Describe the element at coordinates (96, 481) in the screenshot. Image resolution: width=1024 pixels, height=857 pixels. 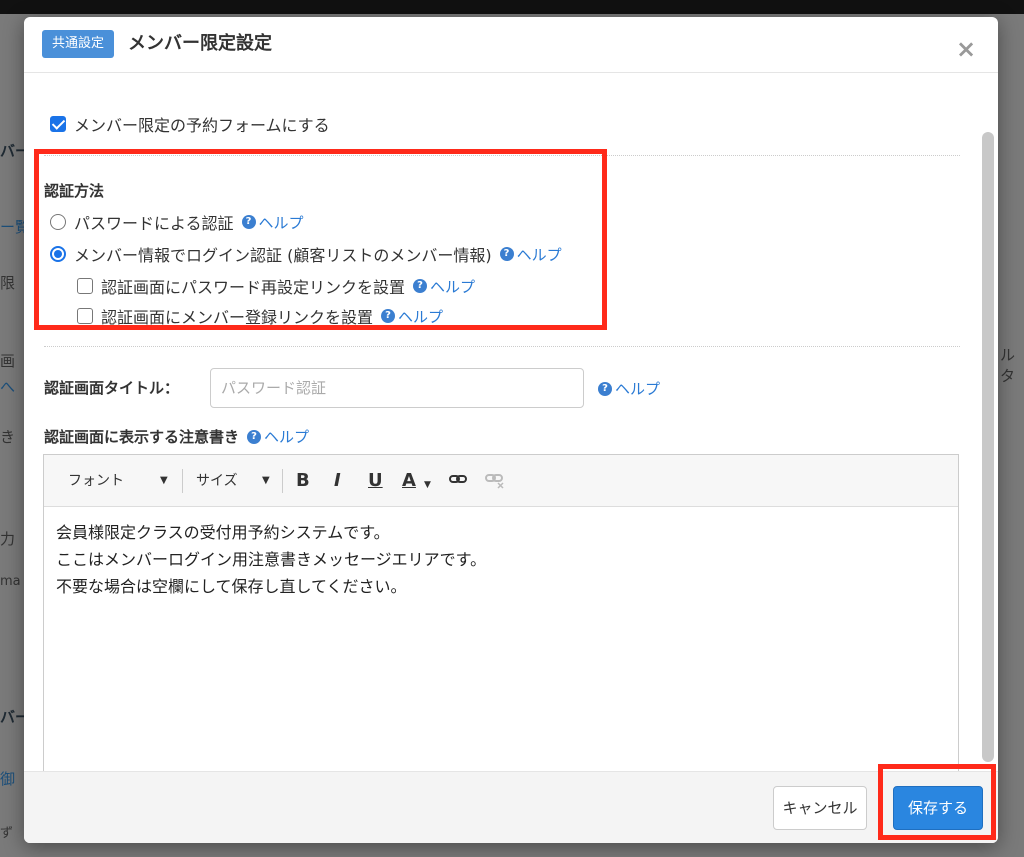
I see `font-dropdown: フォント` at that location.